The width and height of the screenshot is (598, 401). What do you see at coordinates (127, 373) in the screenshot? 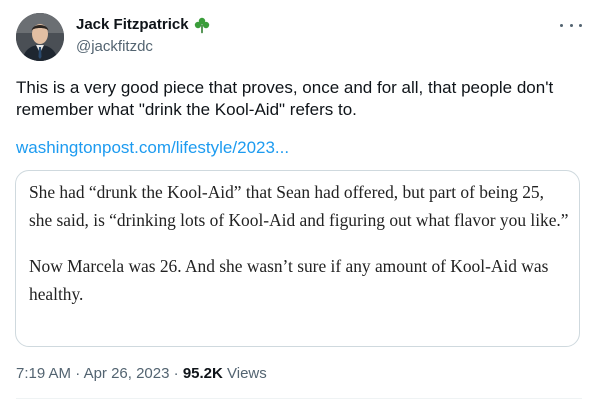
I see `tweet-date: Apr 26, 2023` at bounding box center [127, 373].